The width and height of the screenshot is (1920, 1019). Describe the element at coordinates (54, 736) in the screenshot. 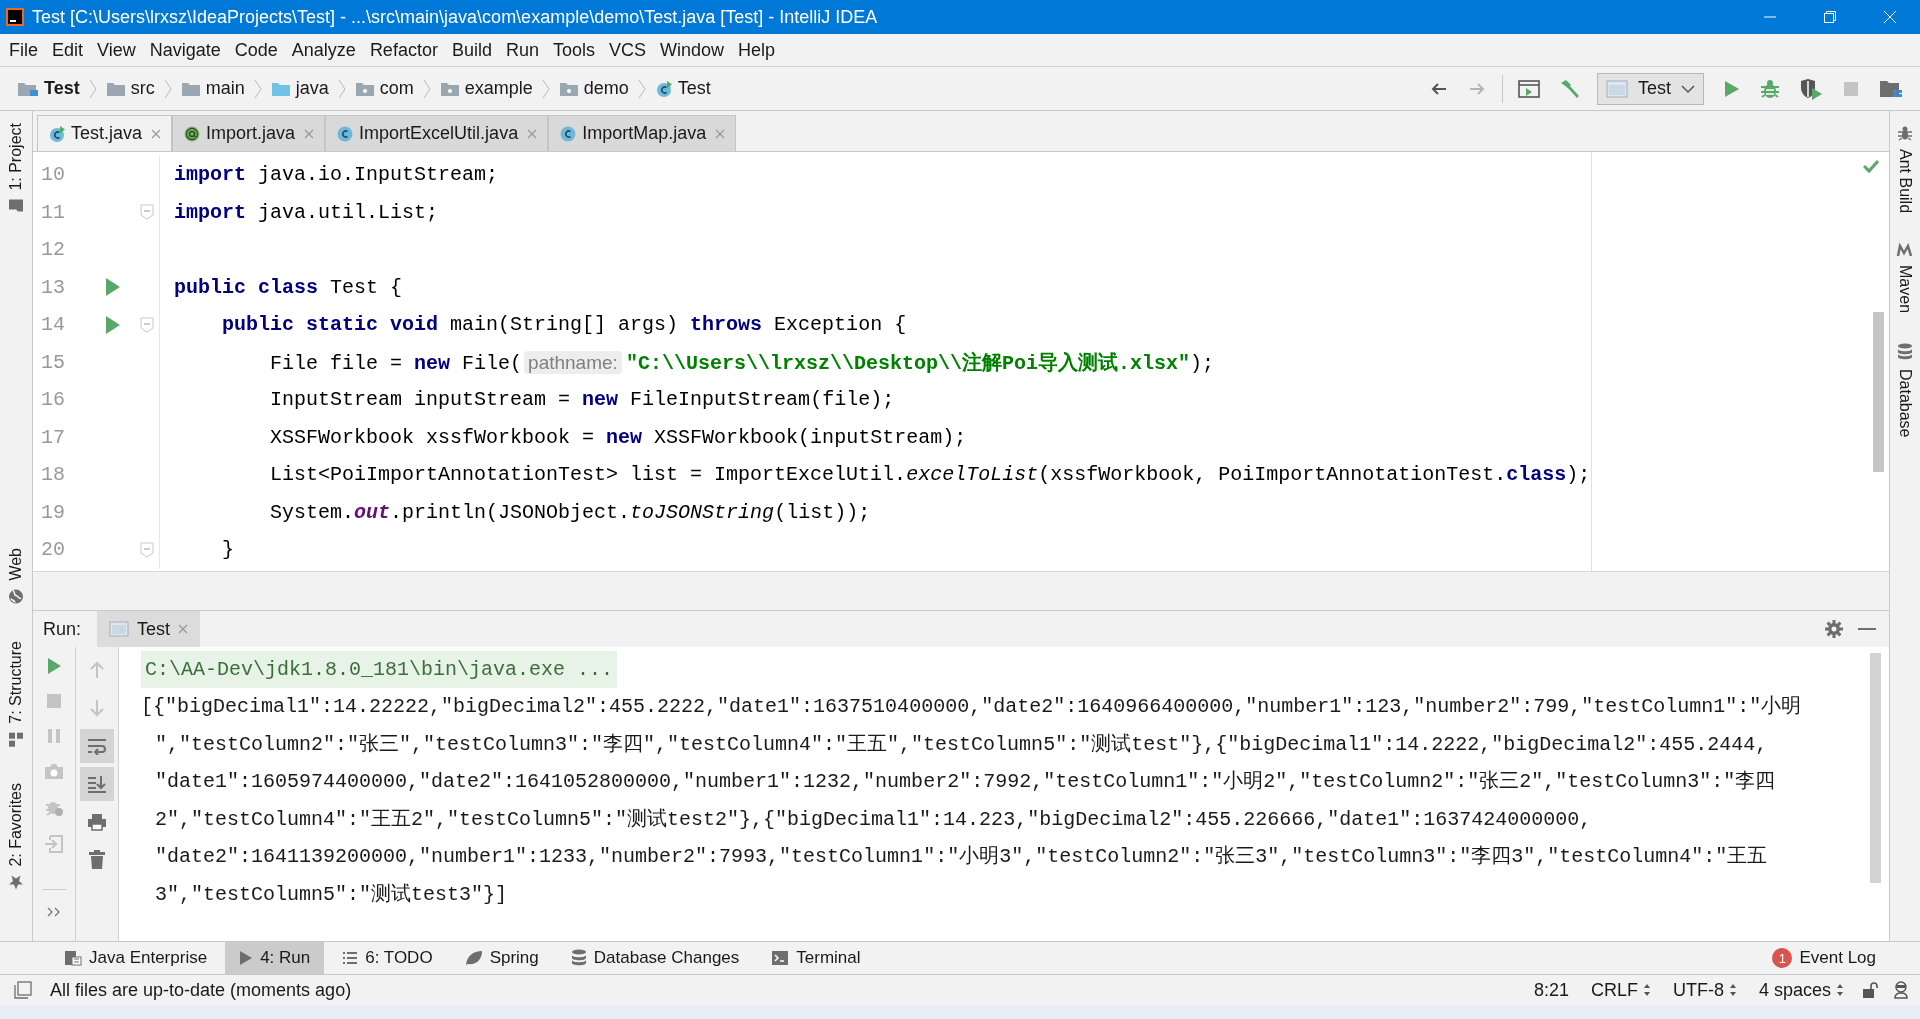

I see `pause-icon` at that location.